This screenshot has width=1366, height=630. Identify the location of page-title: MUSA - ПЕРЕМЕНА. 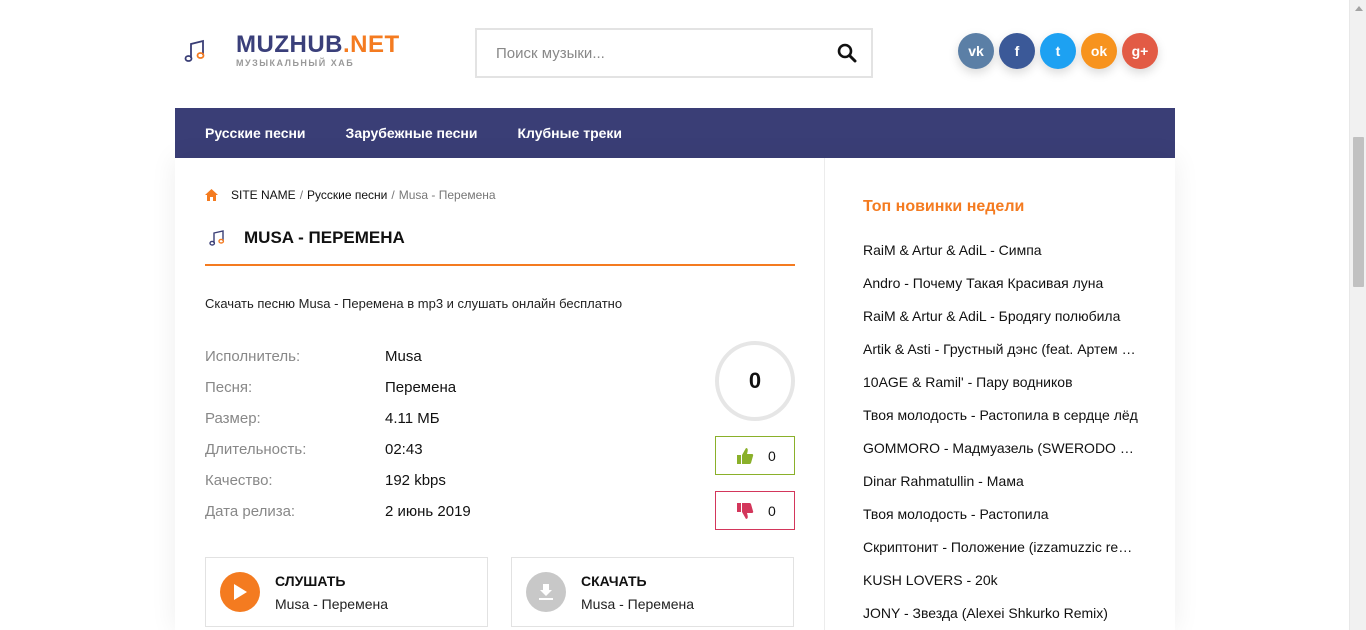
(324, 237).